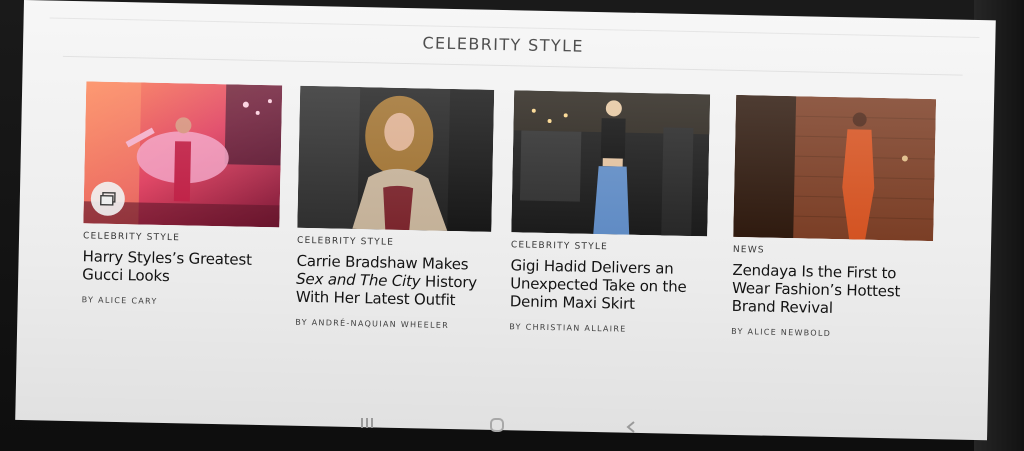 Image resolution: width=1024 pixels, height=451 pixels. What do you see at coordinates (180, 301) in the screenshot?
I see `article-byline: BY ALICE CARY` at bounding box center [180, 301].